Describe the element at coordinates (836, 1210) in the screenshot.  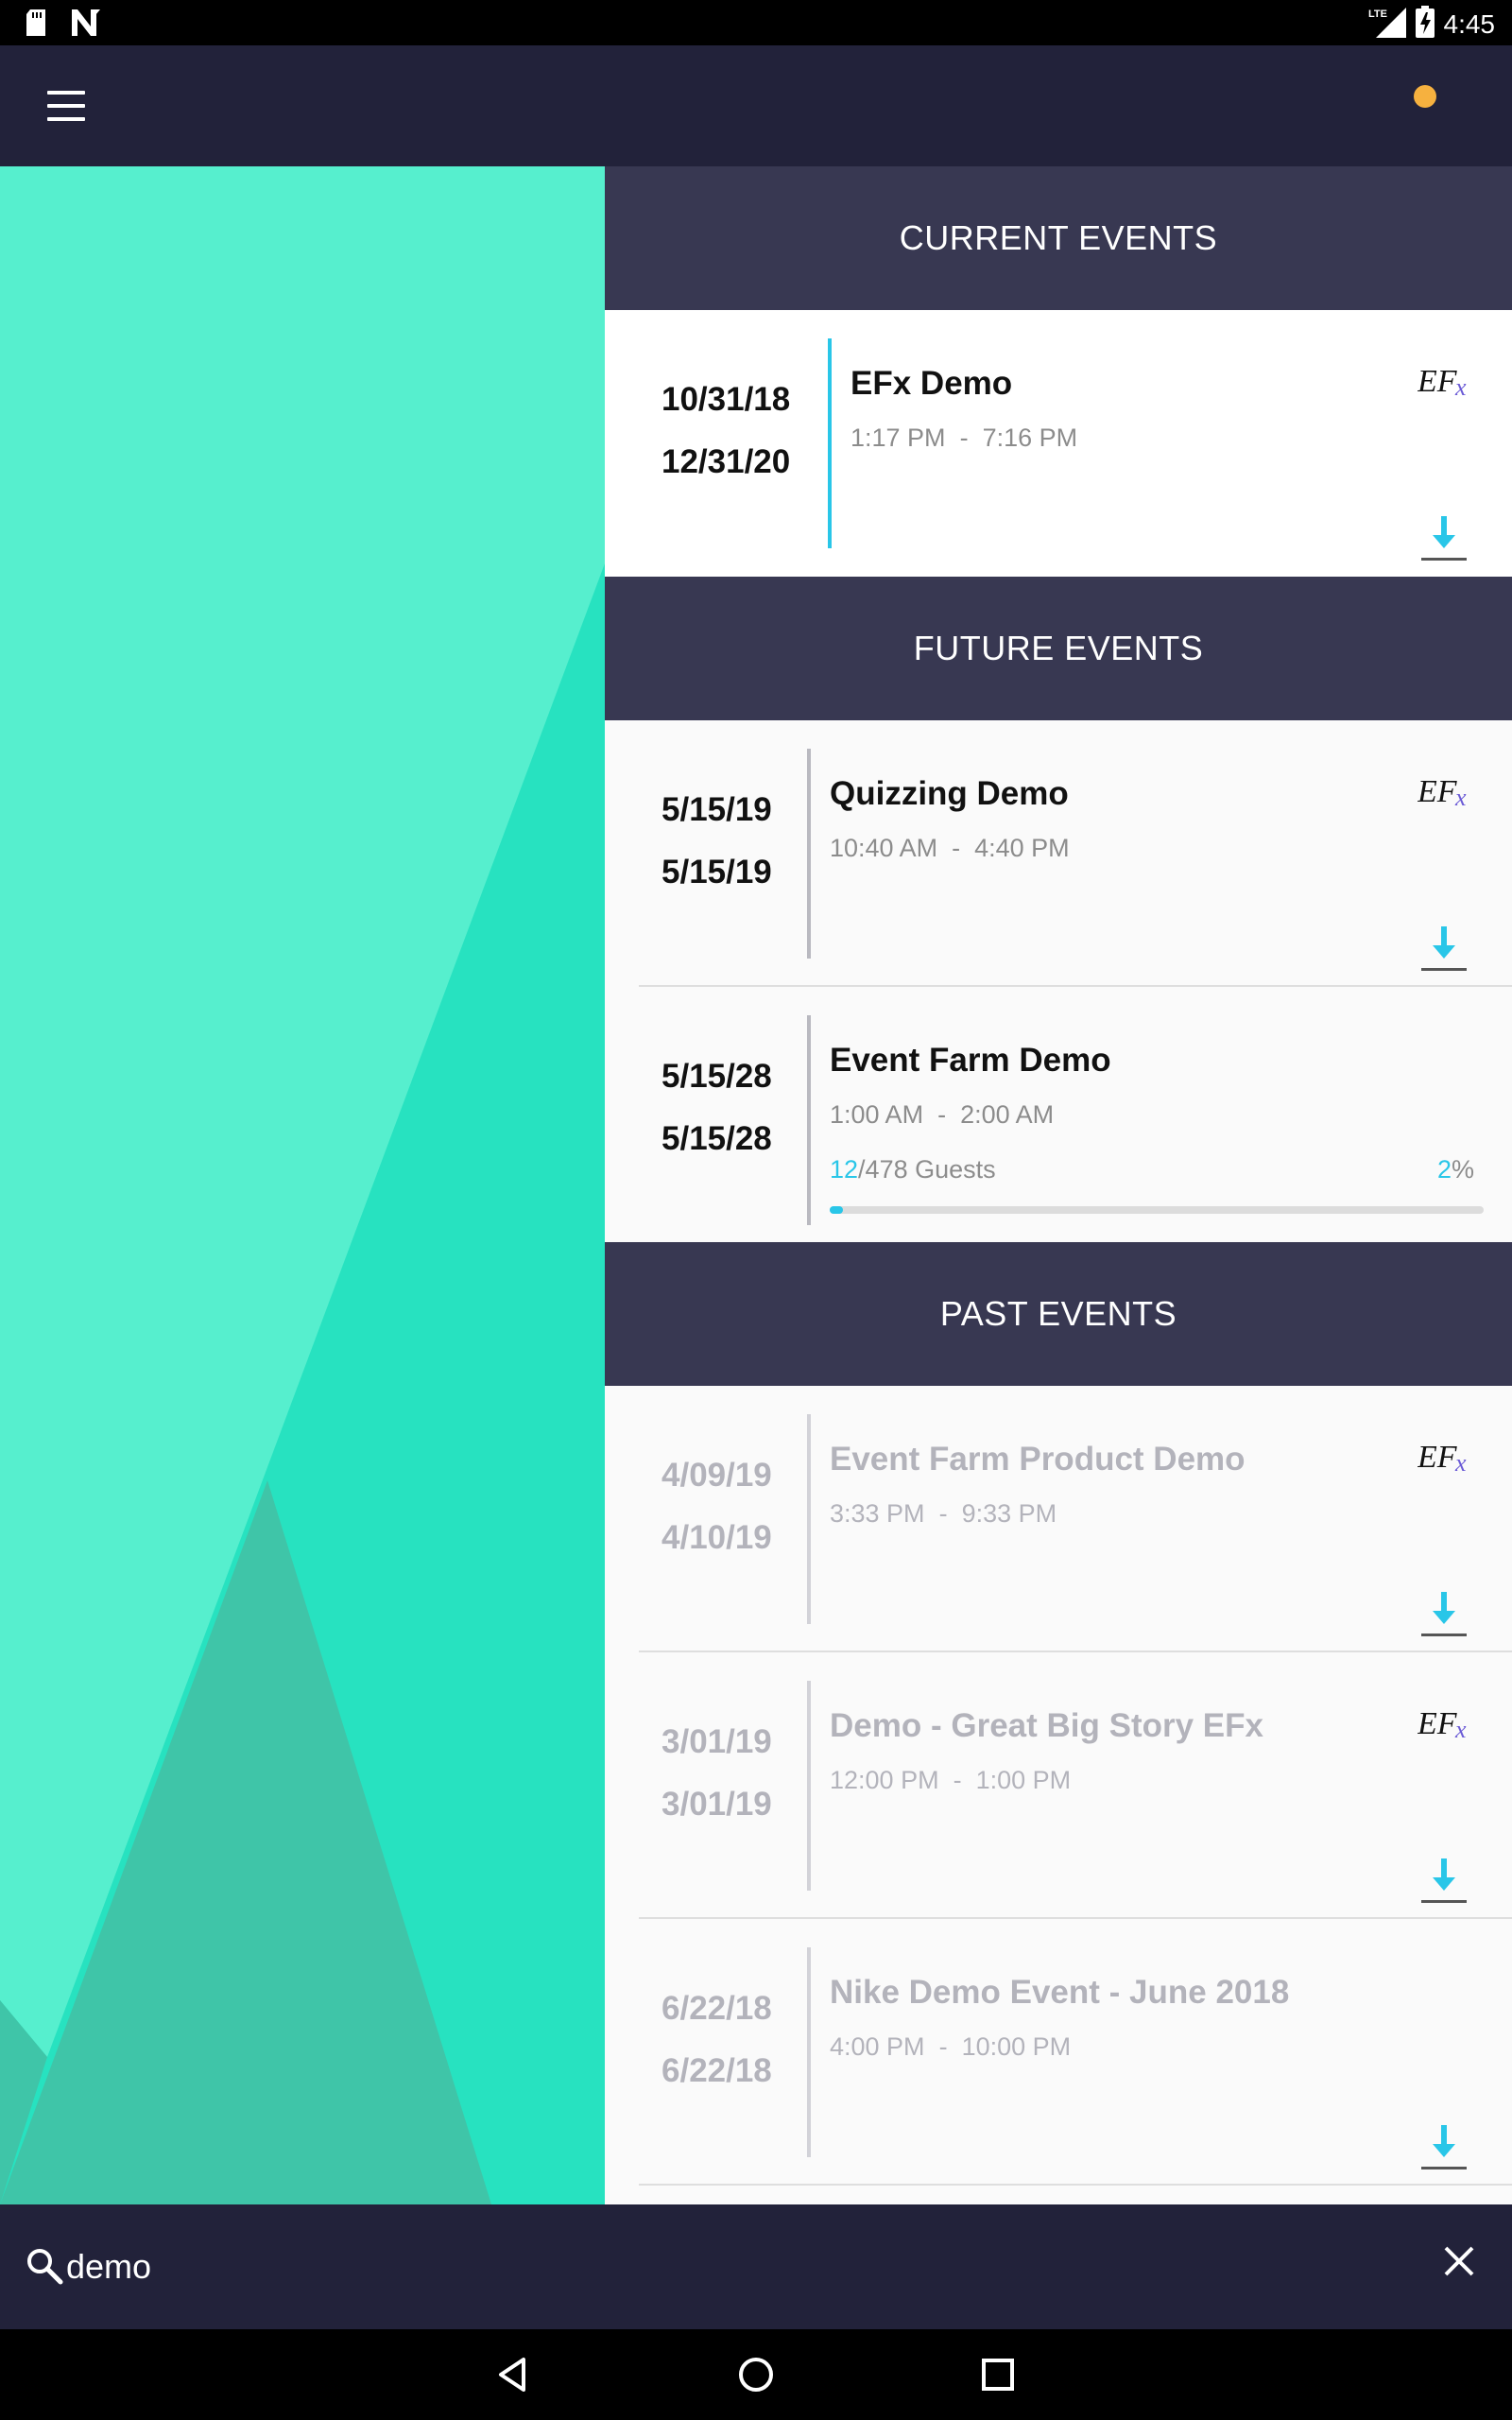
I see `checkin-progress-fill` at that location.